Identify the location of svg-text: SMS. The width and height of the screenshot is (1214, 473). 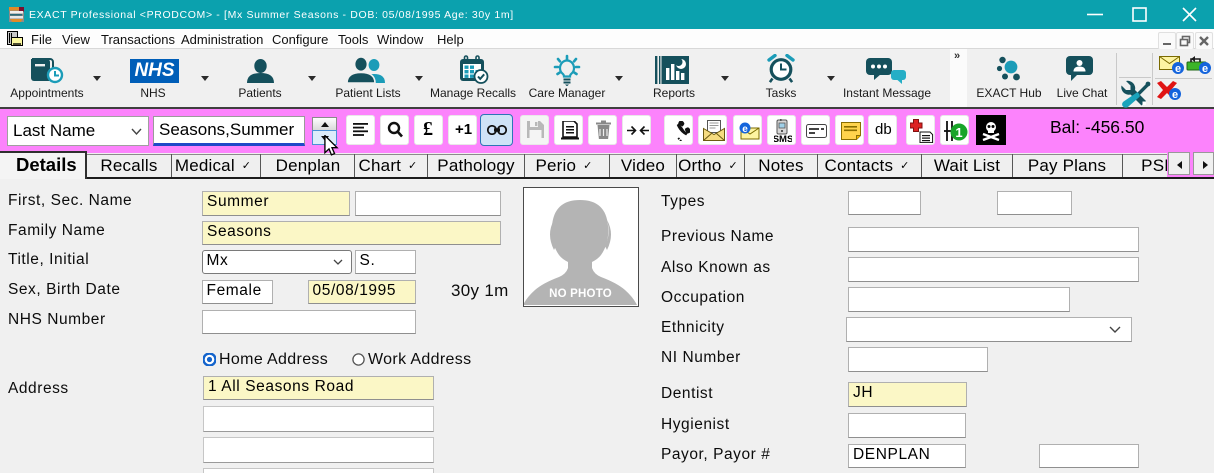
(783, 138).